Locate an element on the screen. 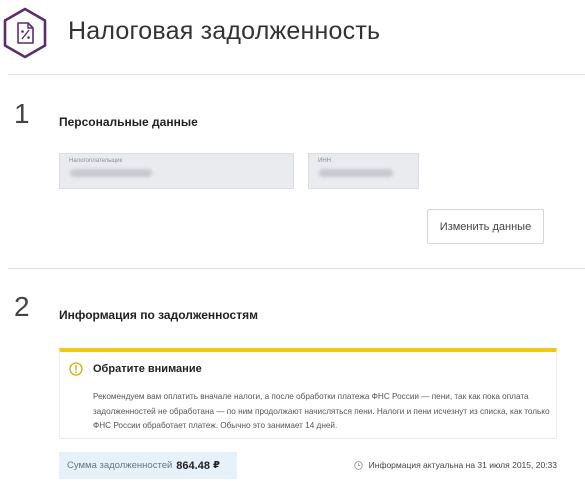 The image size is (585, 485). clock-icon is located at coordinates (358, 465).